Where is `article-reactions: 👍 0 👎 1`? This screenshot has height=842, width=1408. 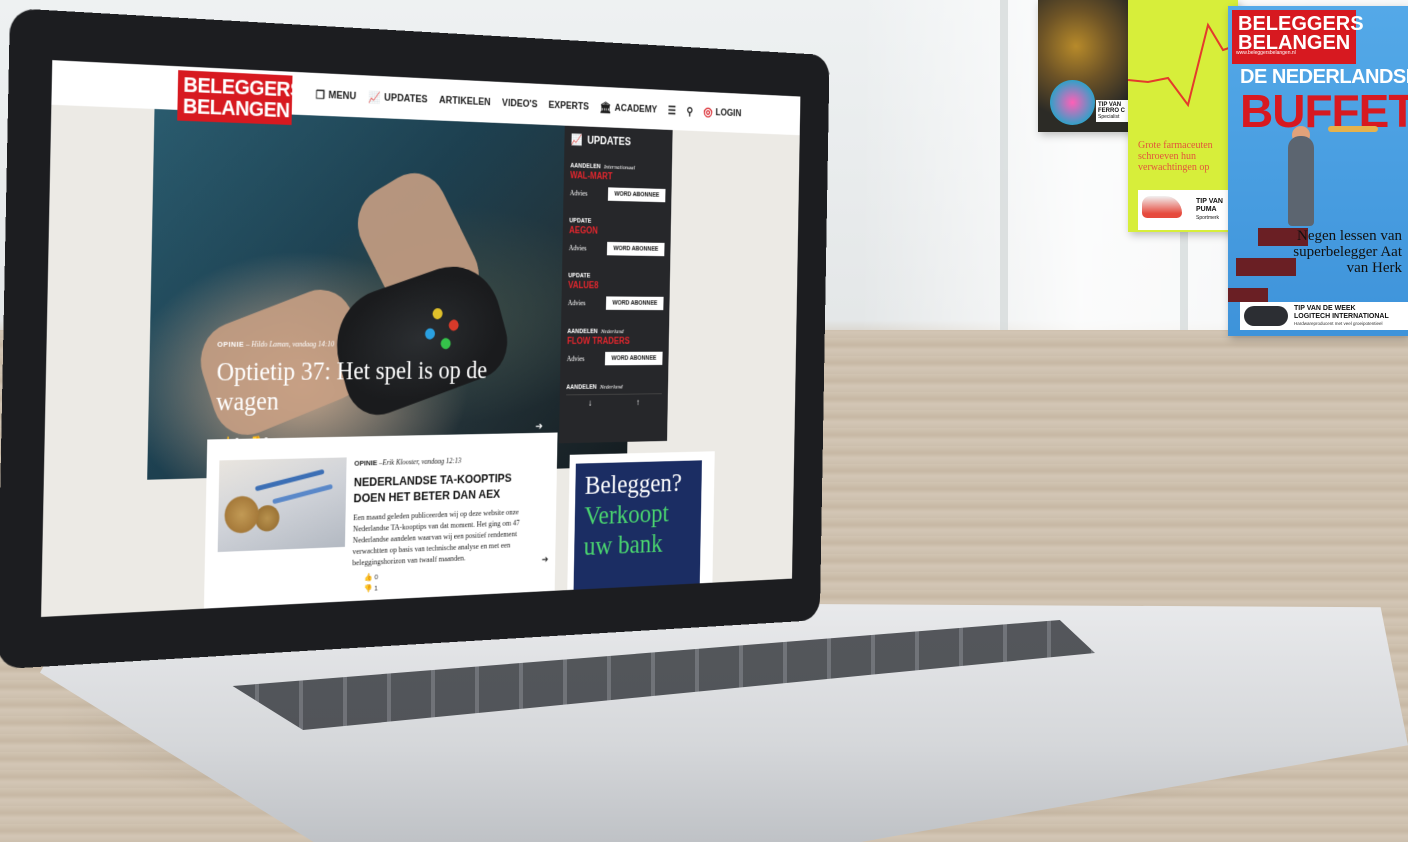 article-reactions: 👍 0 👎 1 is located at coordinates (371, 583).